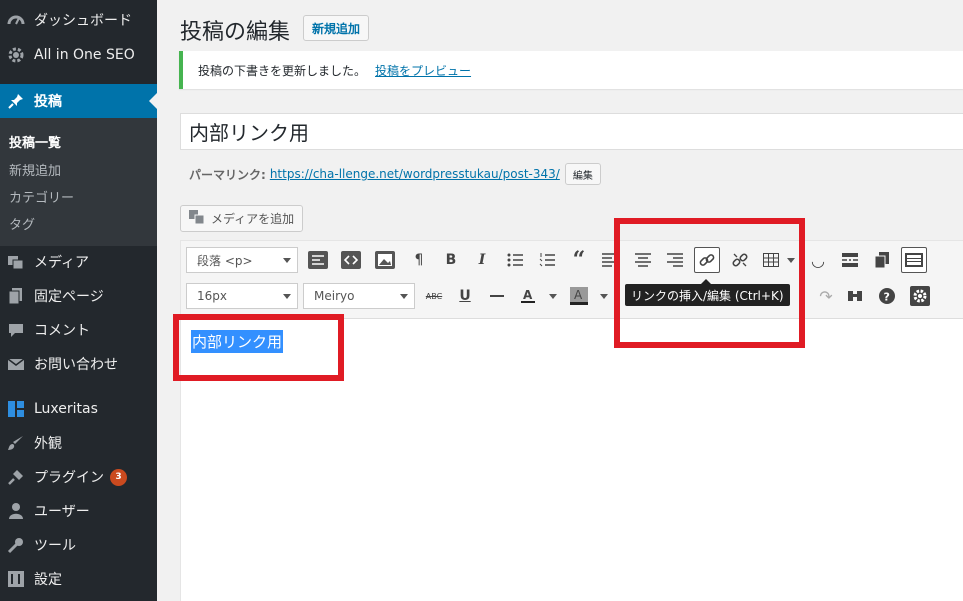 The image size is (963, 601). I want to click on menu-label: プラグイン, so click(69, 478).